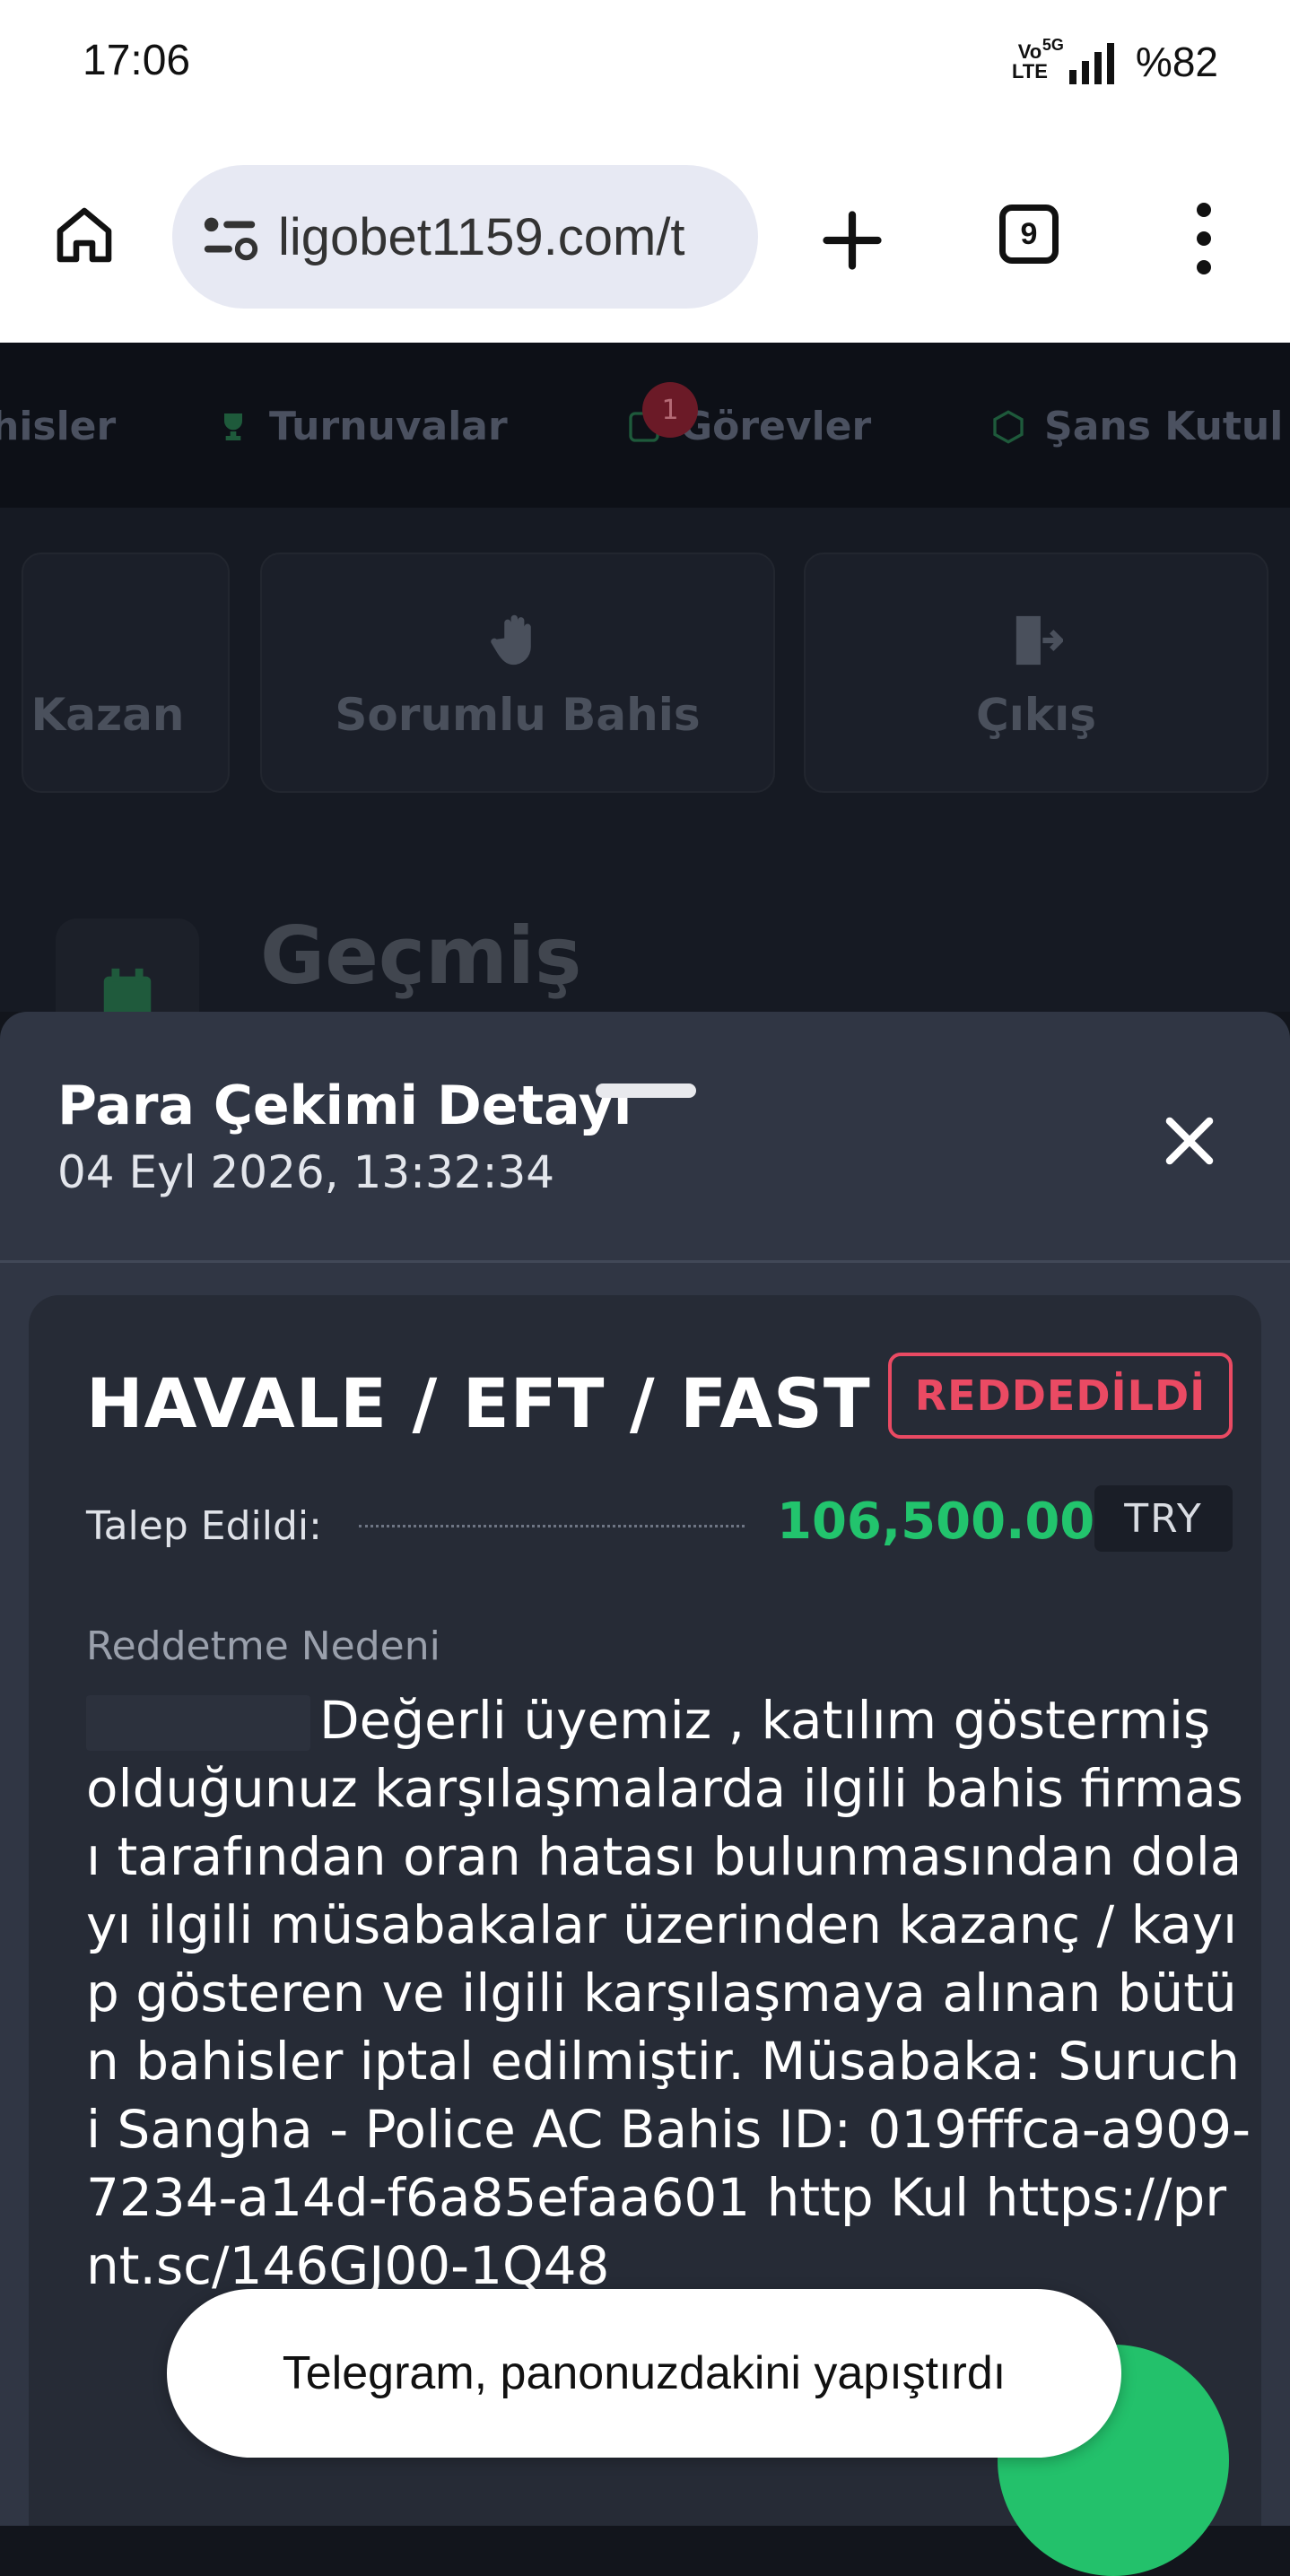  I want to click on site-nav: hisler Turnuvalar Görevler 1 Şans Kutul, so click(645, 425).